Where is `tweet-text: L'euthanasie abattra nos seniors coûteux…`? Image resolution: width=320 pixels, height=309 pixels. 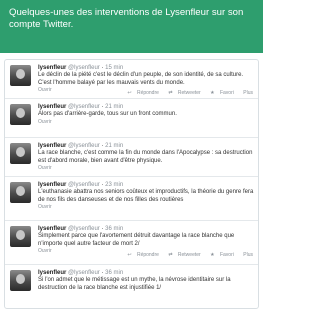 tweet-text: L'euthanasie abattra nos seniors coûteux… is located at coordinates (146, 196).